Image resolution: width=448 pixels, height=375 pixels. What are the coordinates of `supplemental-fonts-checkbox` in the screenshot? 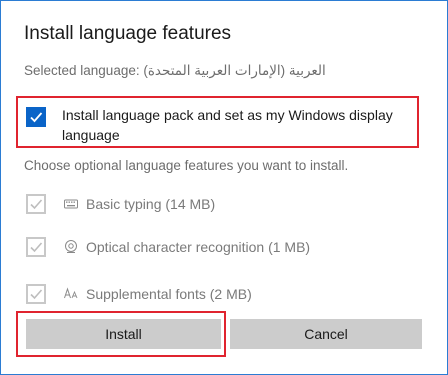 It's located at (36, 294).